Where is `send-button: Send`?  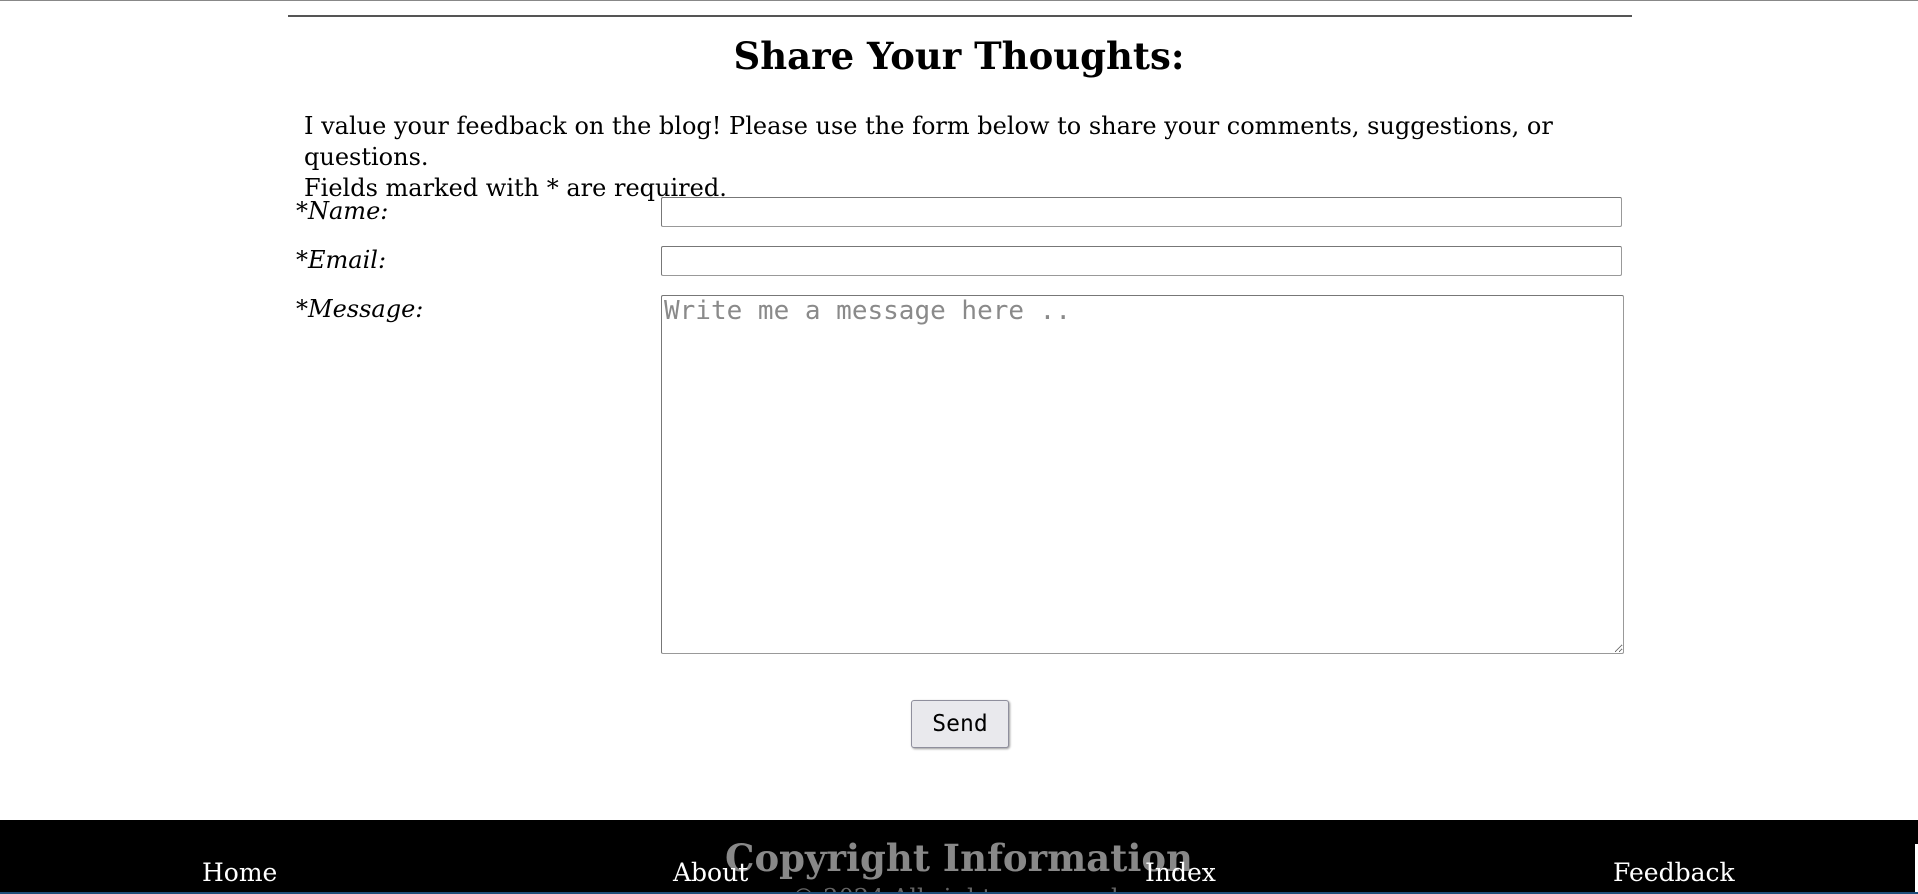
send-button: Send is located at coordinates (960, 724).